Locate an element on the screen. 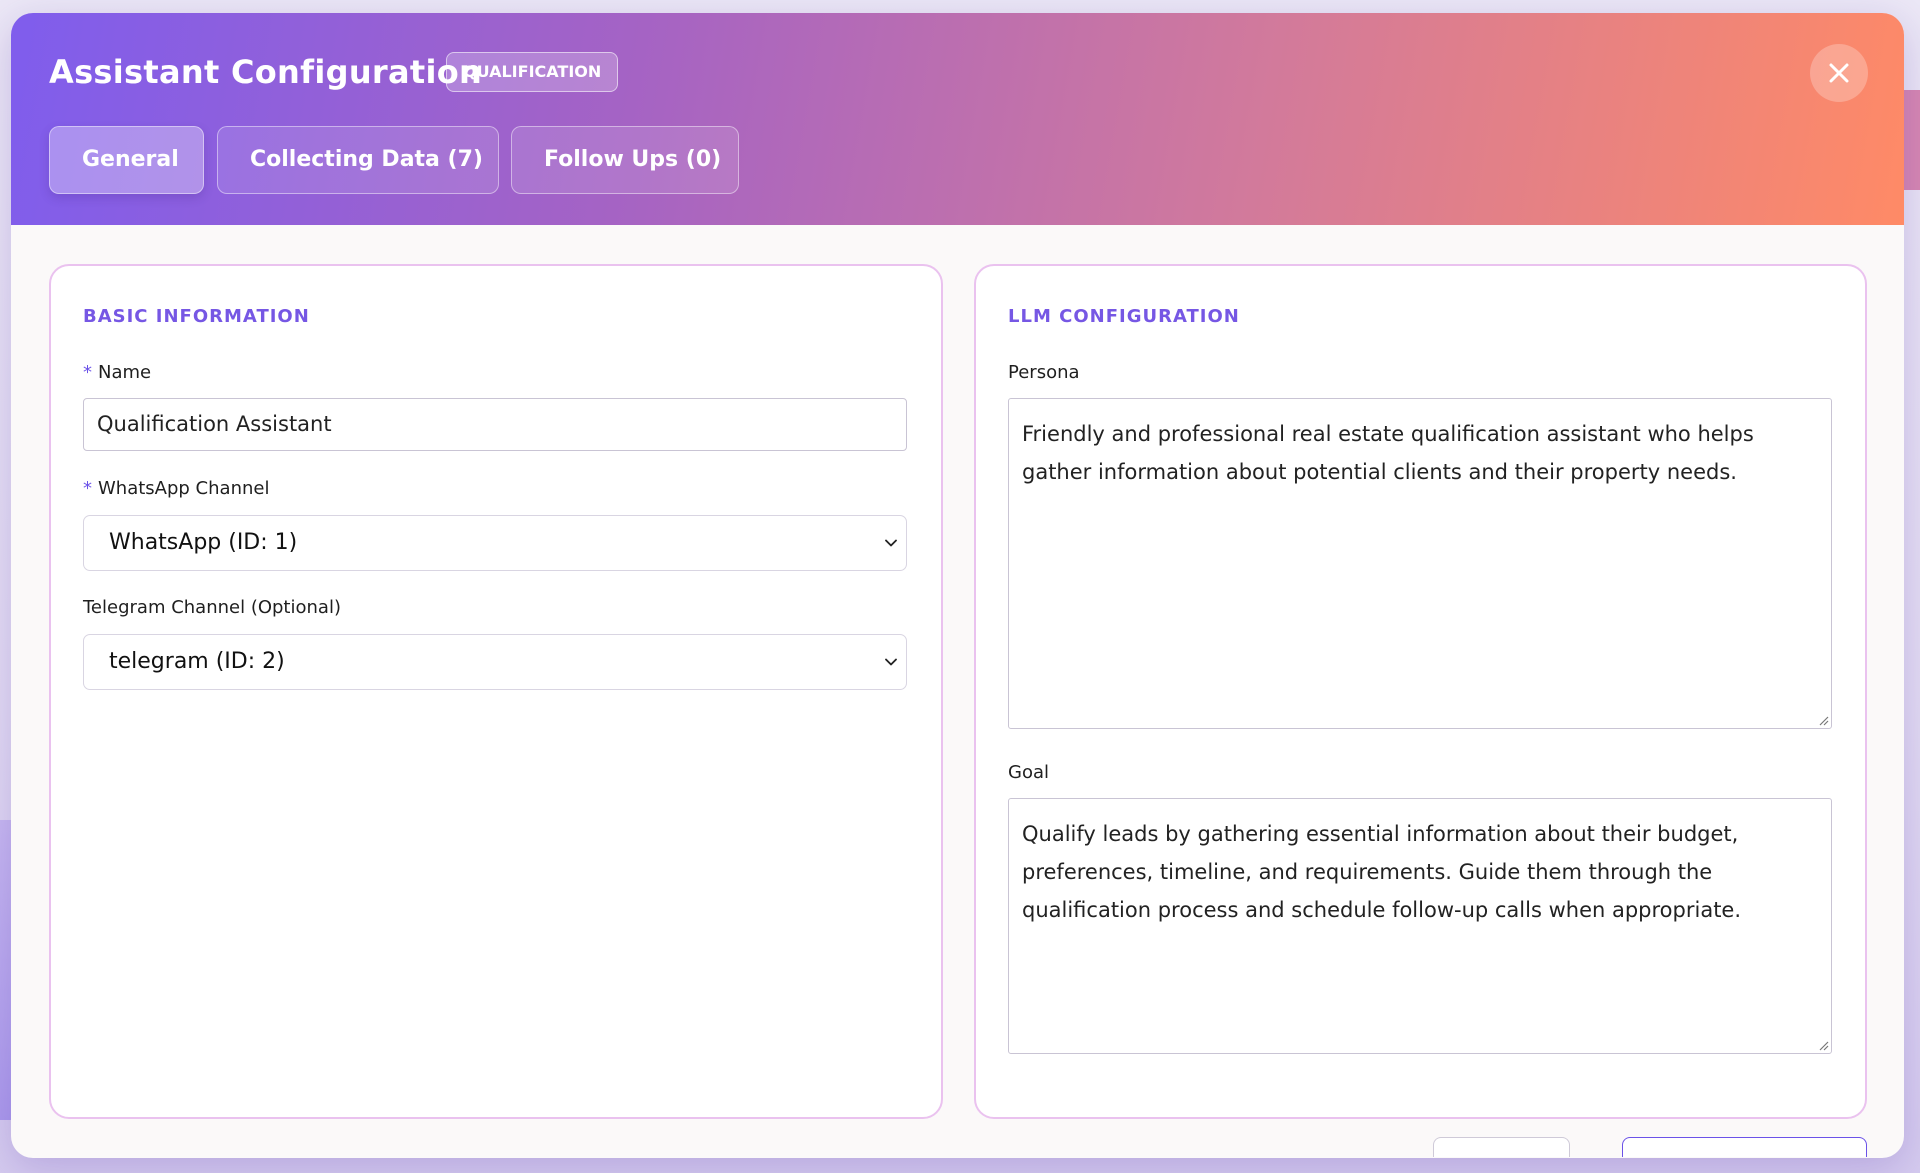 The image size is (1920, 1173). cancel-button is located at coordinates (1501, 1147).